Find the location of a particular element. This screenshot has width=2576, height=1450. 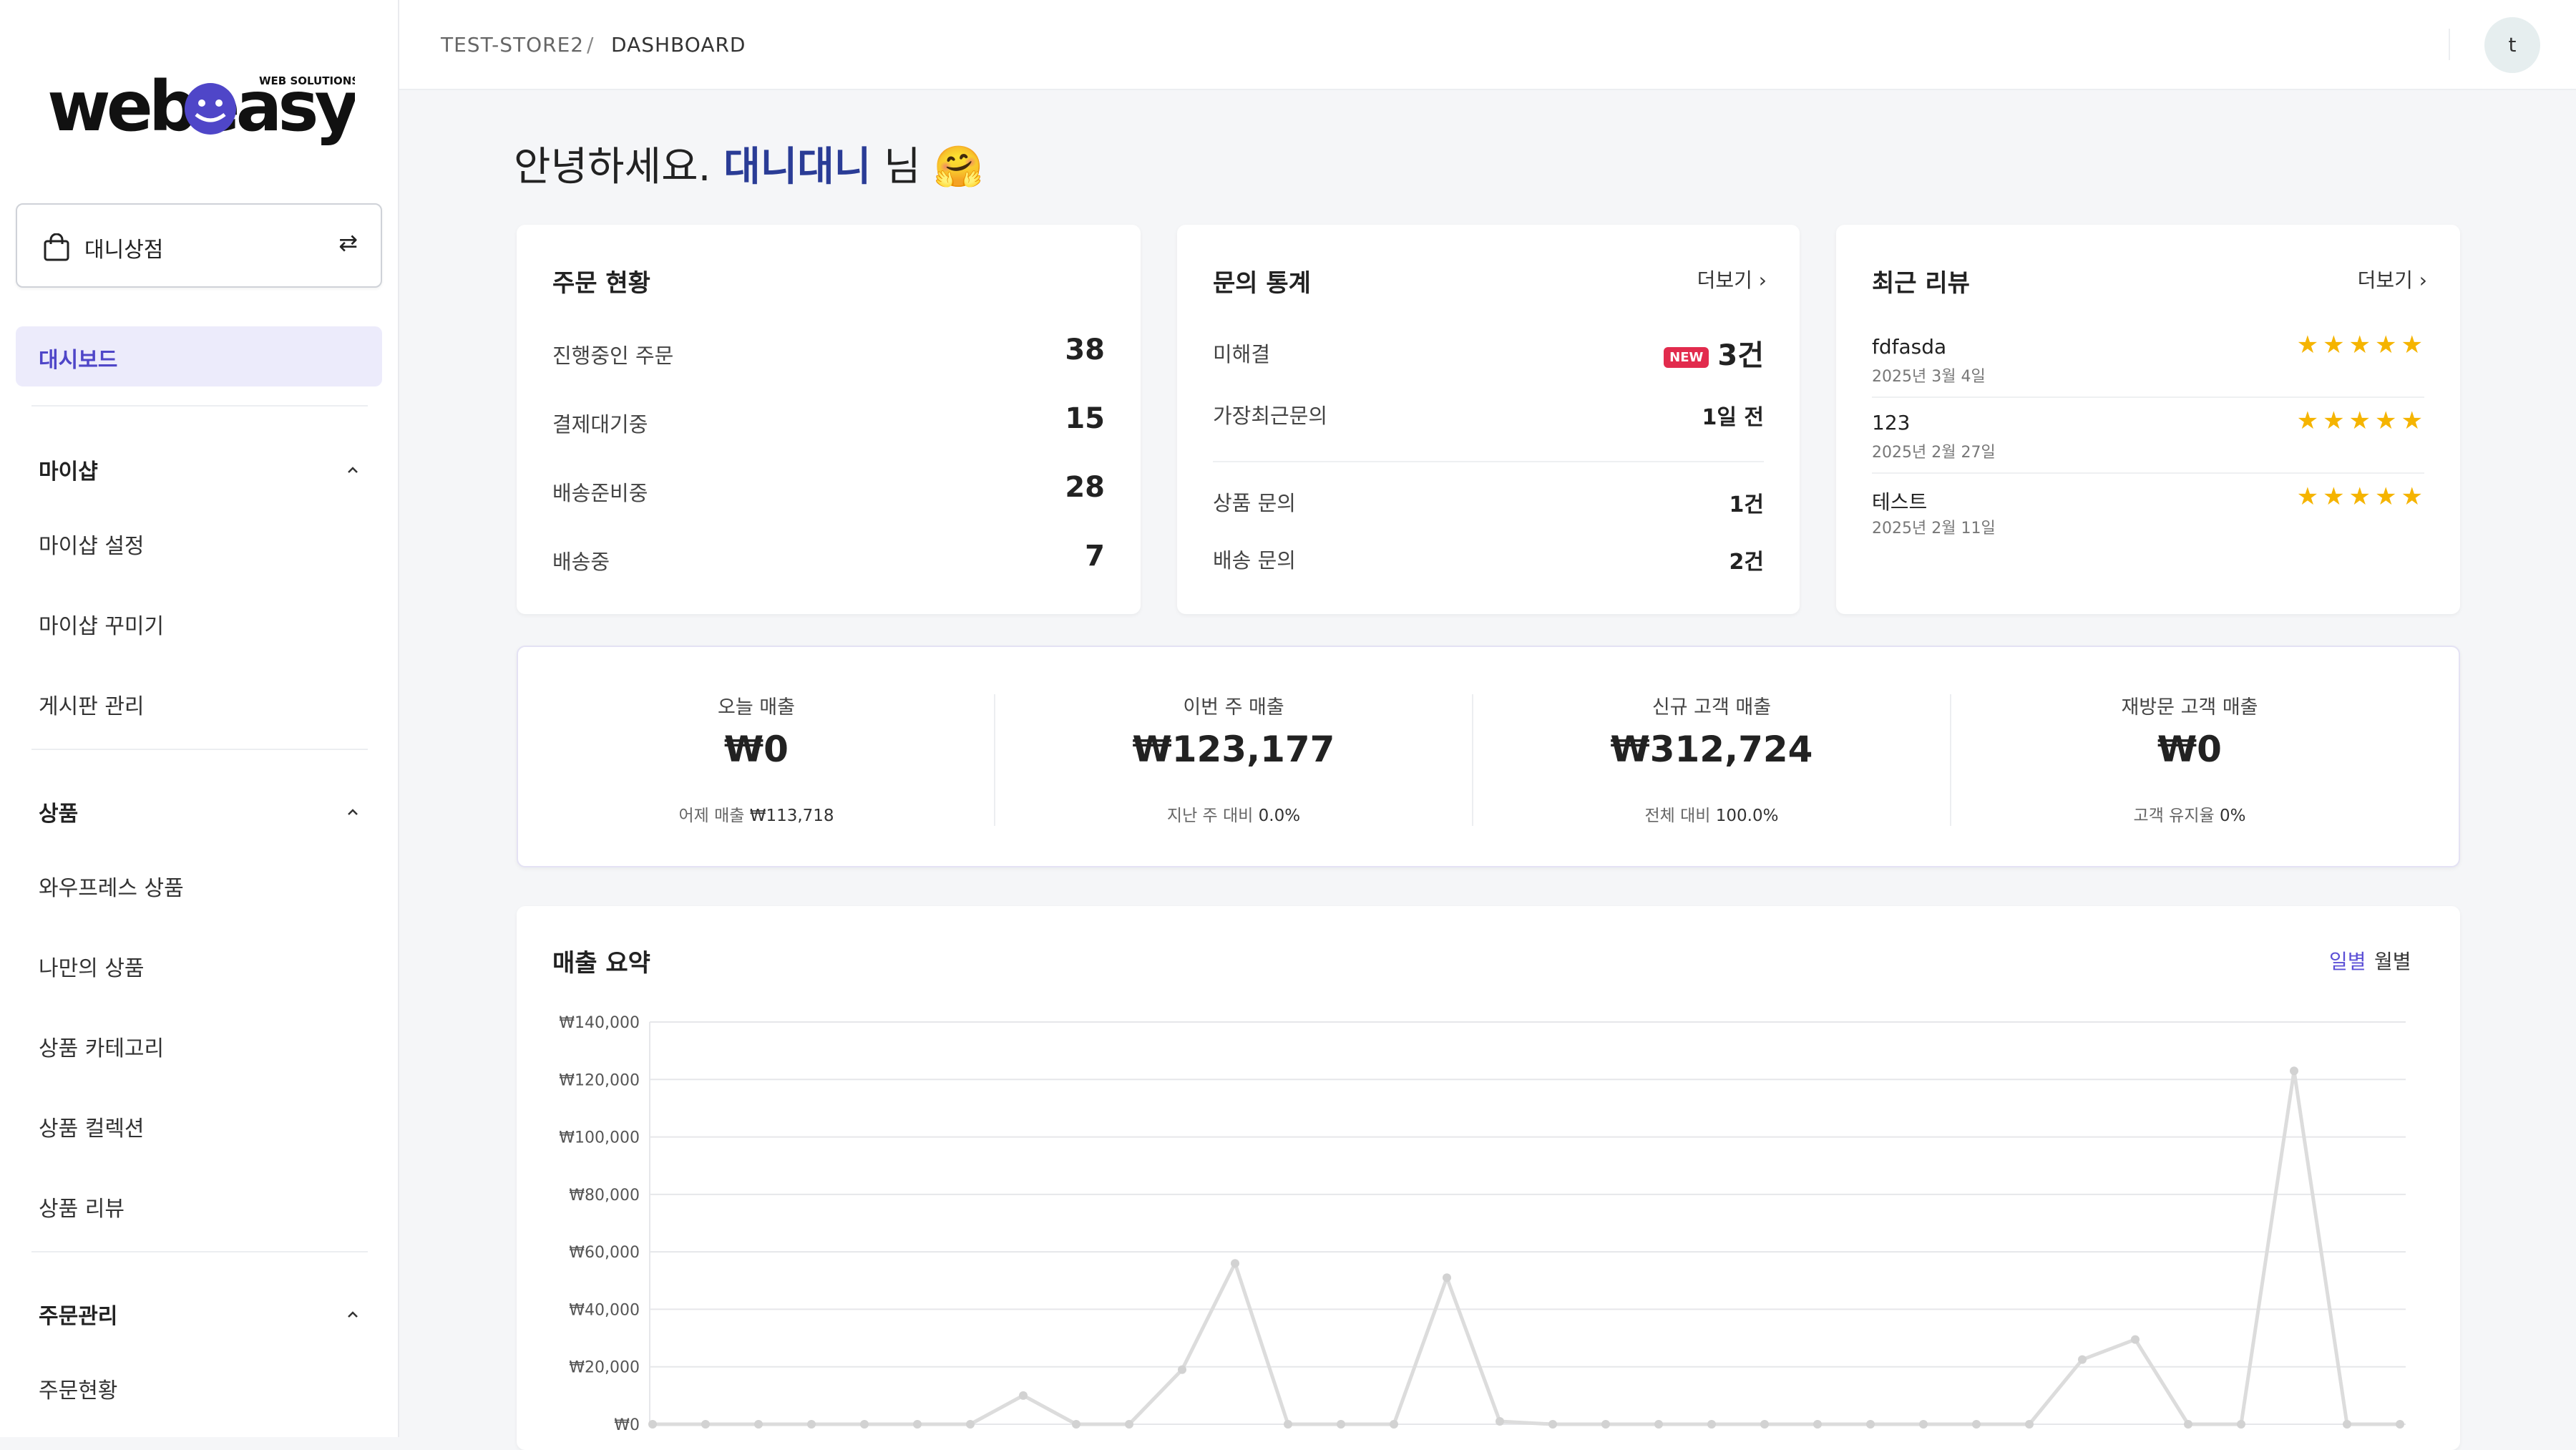

sidebar-item-product-review: 상품 리뷰 is located at coordinates (82, 1206).